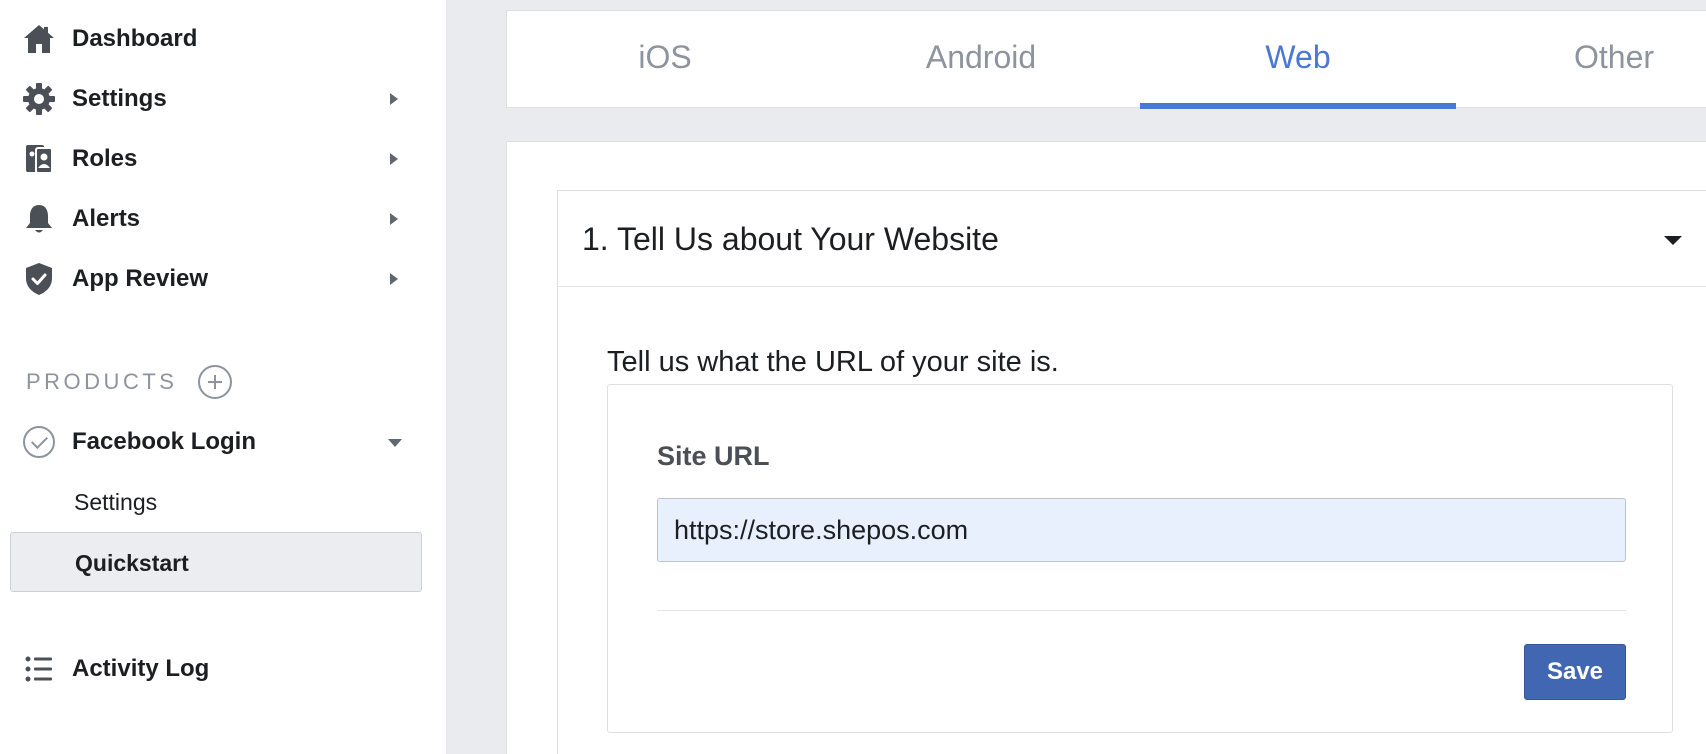 Image resolution: width=1706 pixels, height=754 pixels. Describe the element at coordinates (105, 158) in the screenshot. I see `sidebar-item-label: Roles` at that location.